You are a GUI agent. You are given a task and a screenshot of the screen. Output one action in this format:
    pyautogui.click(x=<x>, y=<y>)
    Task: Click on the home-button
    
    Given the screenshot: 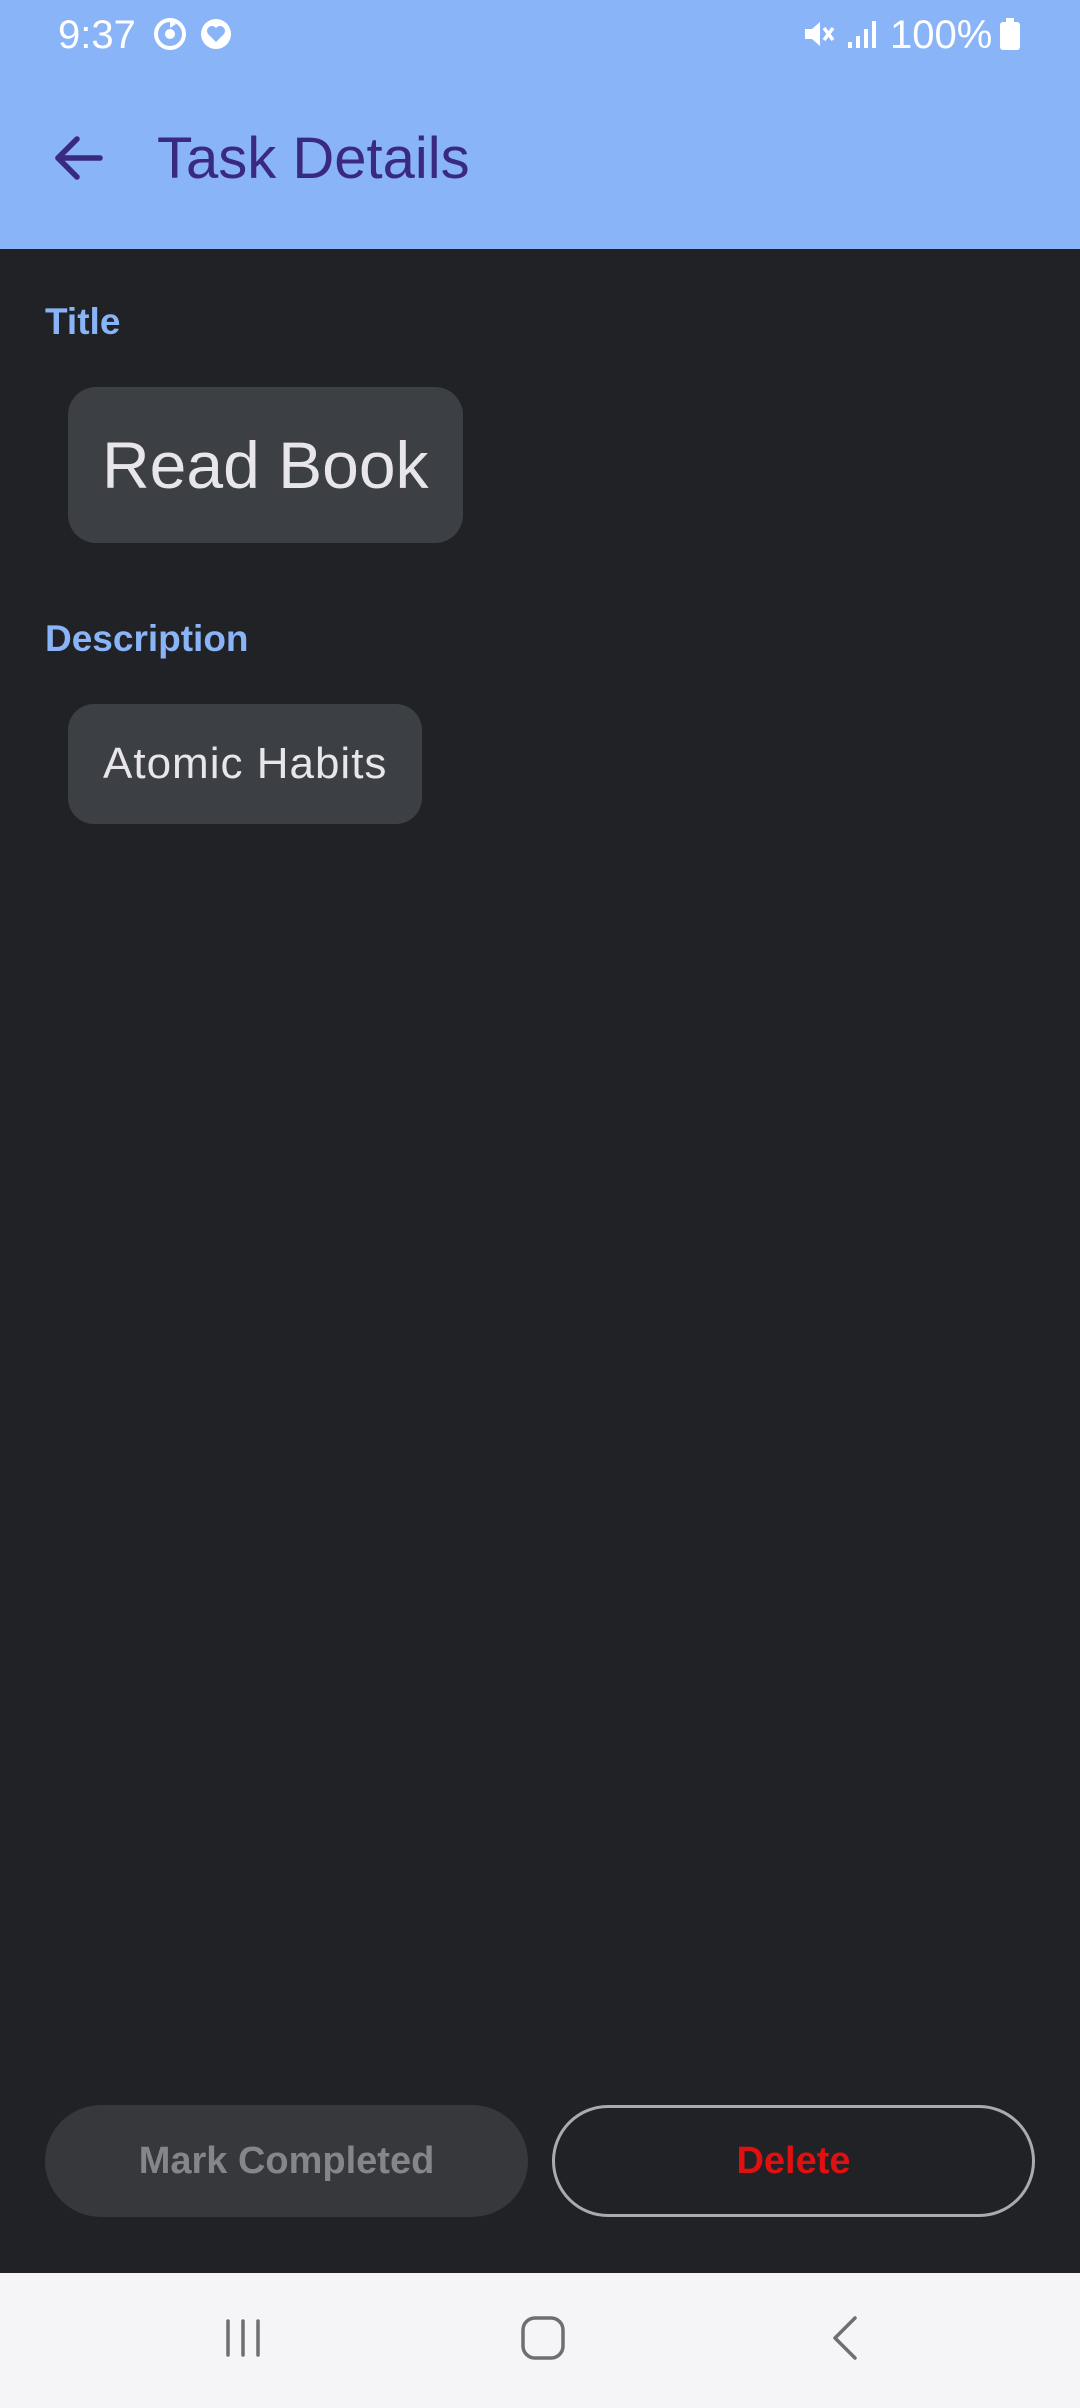 What is the action you would take?
    pyautogui.click(x=543, y=2340)
    